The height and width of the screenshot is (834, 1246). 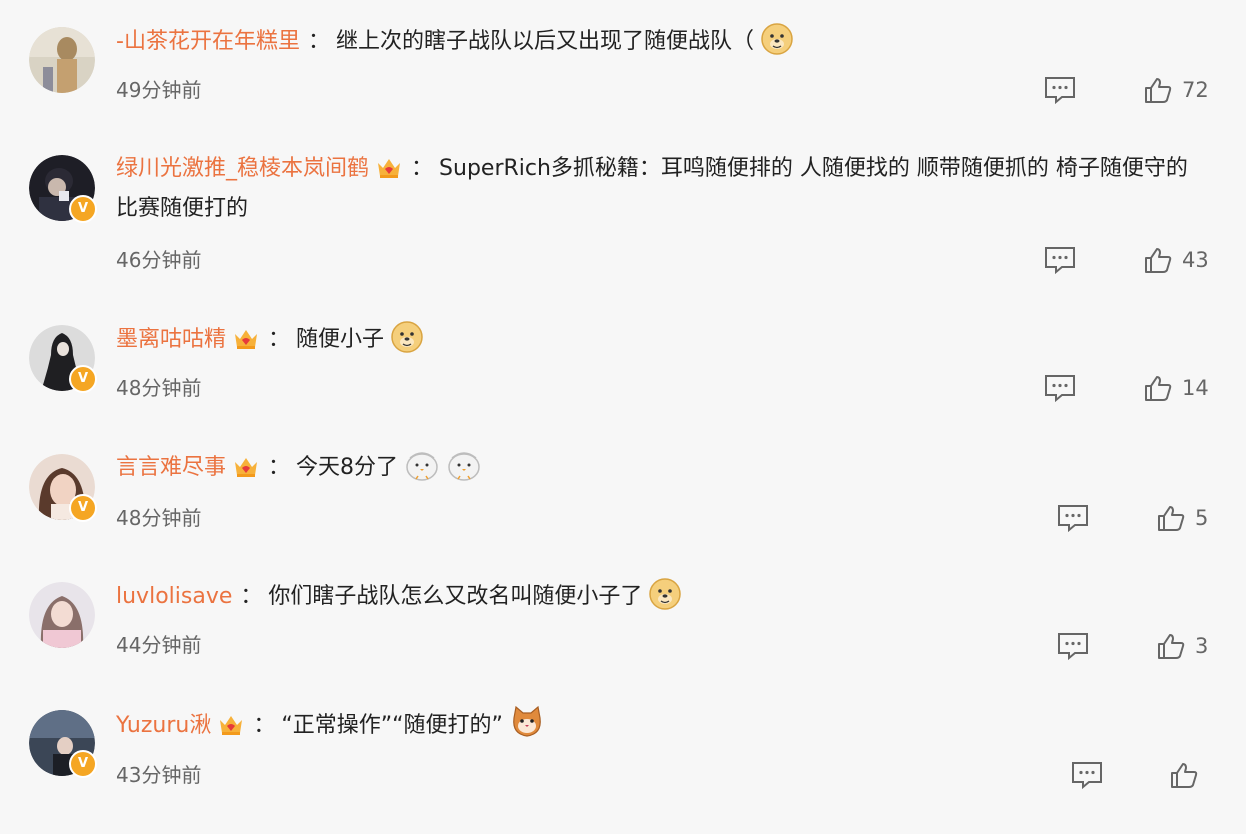 I want to click on like-count: 43, so click(x=1195, y=260).